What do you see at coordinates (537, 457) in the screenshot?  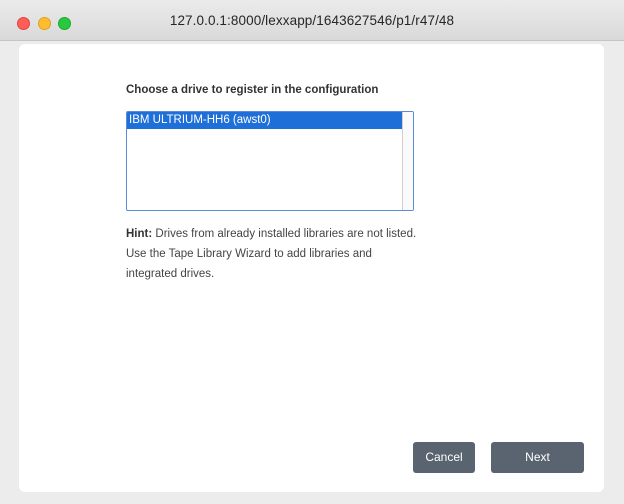 I see `next-button: Next` at bounding box center [537, 457].